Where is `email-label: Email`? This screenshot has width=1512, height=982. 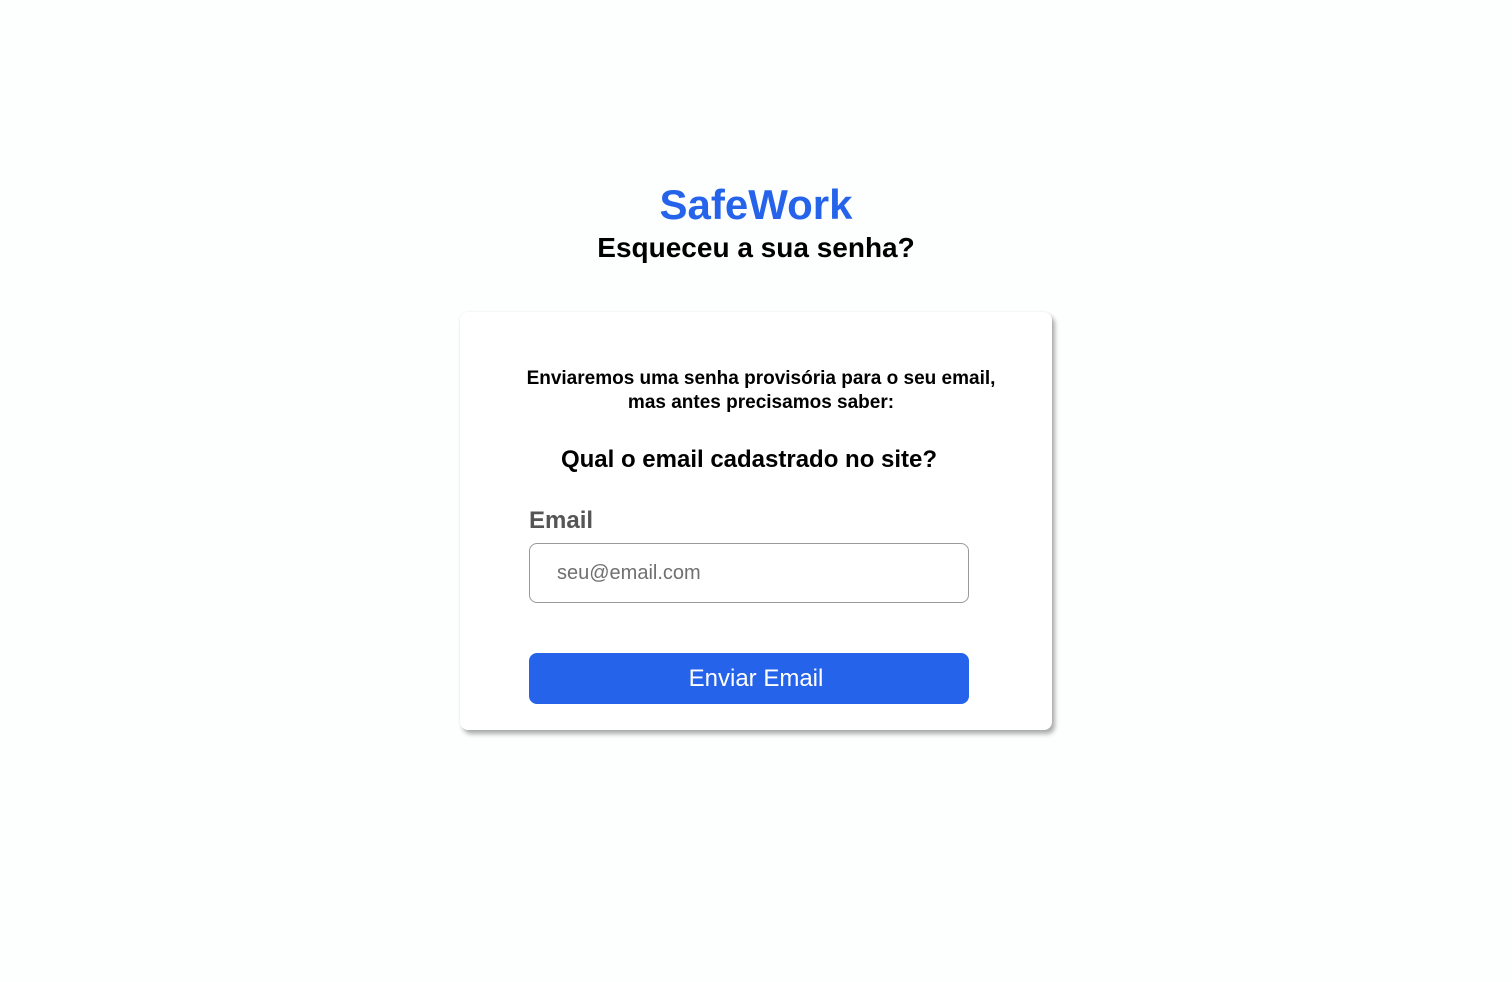 email-label: Email is located at coordinates (561, 520).